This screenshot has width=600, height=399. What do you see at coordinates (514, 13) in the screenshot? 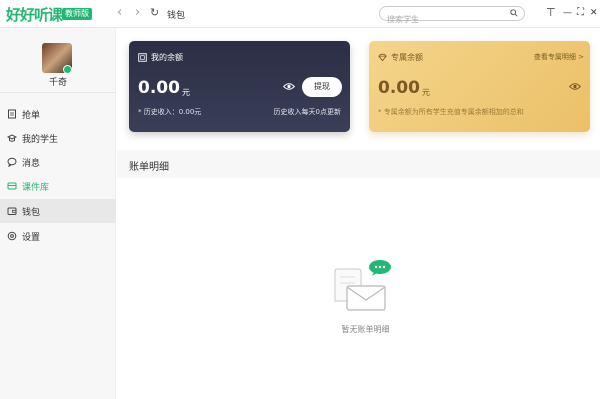
I see `search-icon` at bounding box center [514, 13].